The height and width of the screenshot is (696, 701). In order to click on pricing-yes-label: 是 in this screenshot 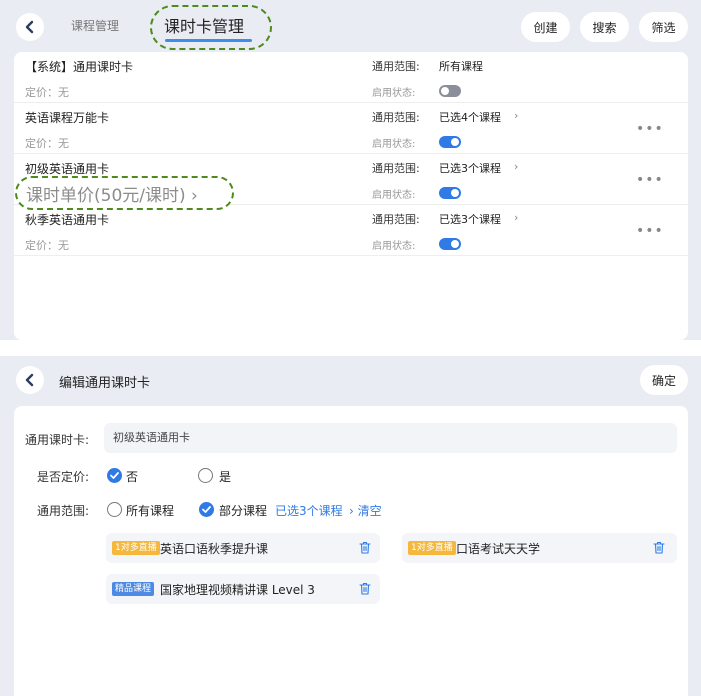, I will do `click(225, 476)`.